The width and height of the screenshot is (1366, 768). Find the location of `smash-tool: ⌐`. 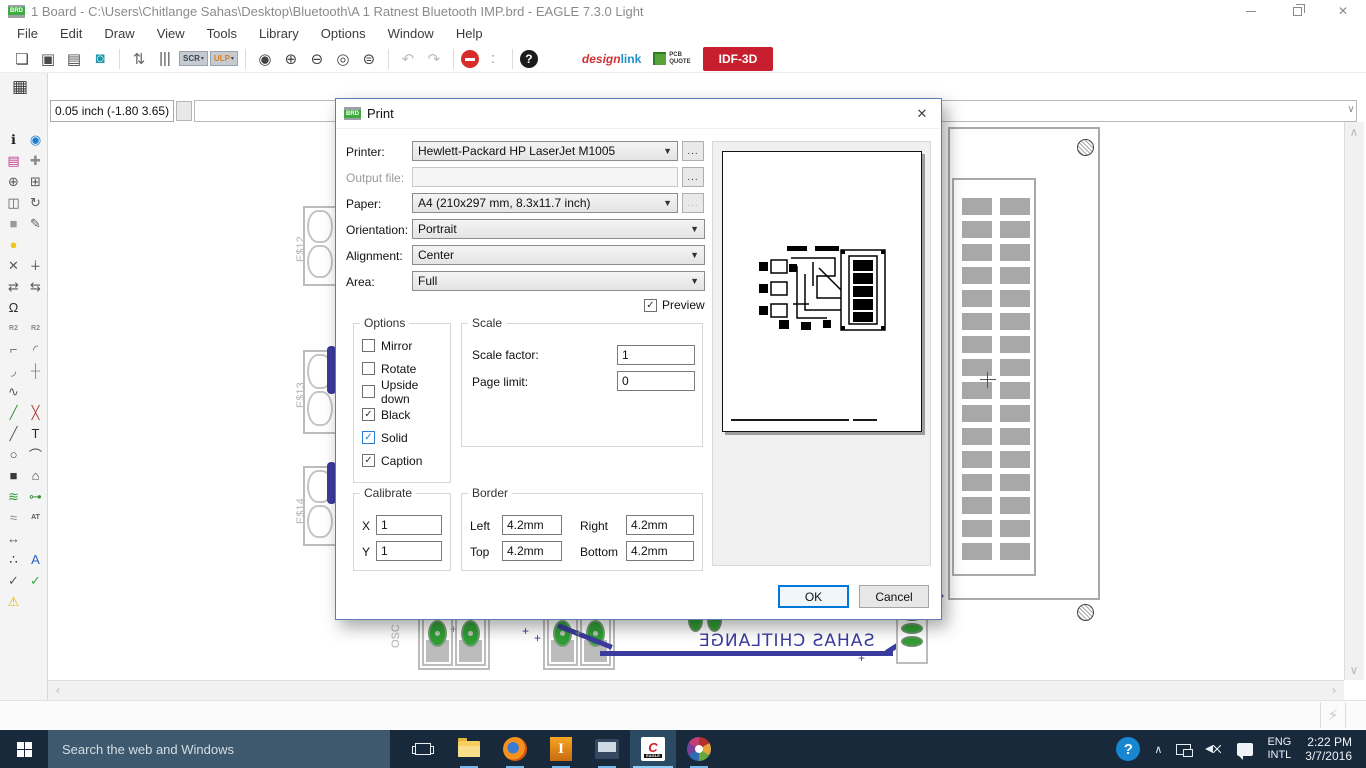

smash-tool: ⌐ is located at coordinates (13, 349).